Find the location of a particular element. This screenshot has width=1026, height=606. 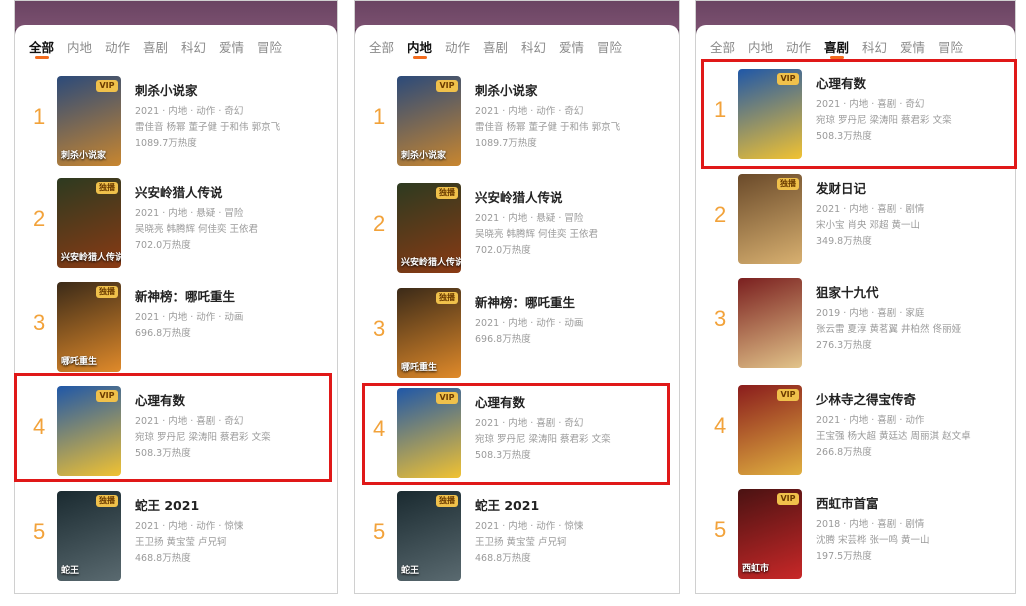

movie-cast: 宛琼 罗丹尼 梁涛阳 蔡君彩 文栾 is located at coordinates (203, 437).